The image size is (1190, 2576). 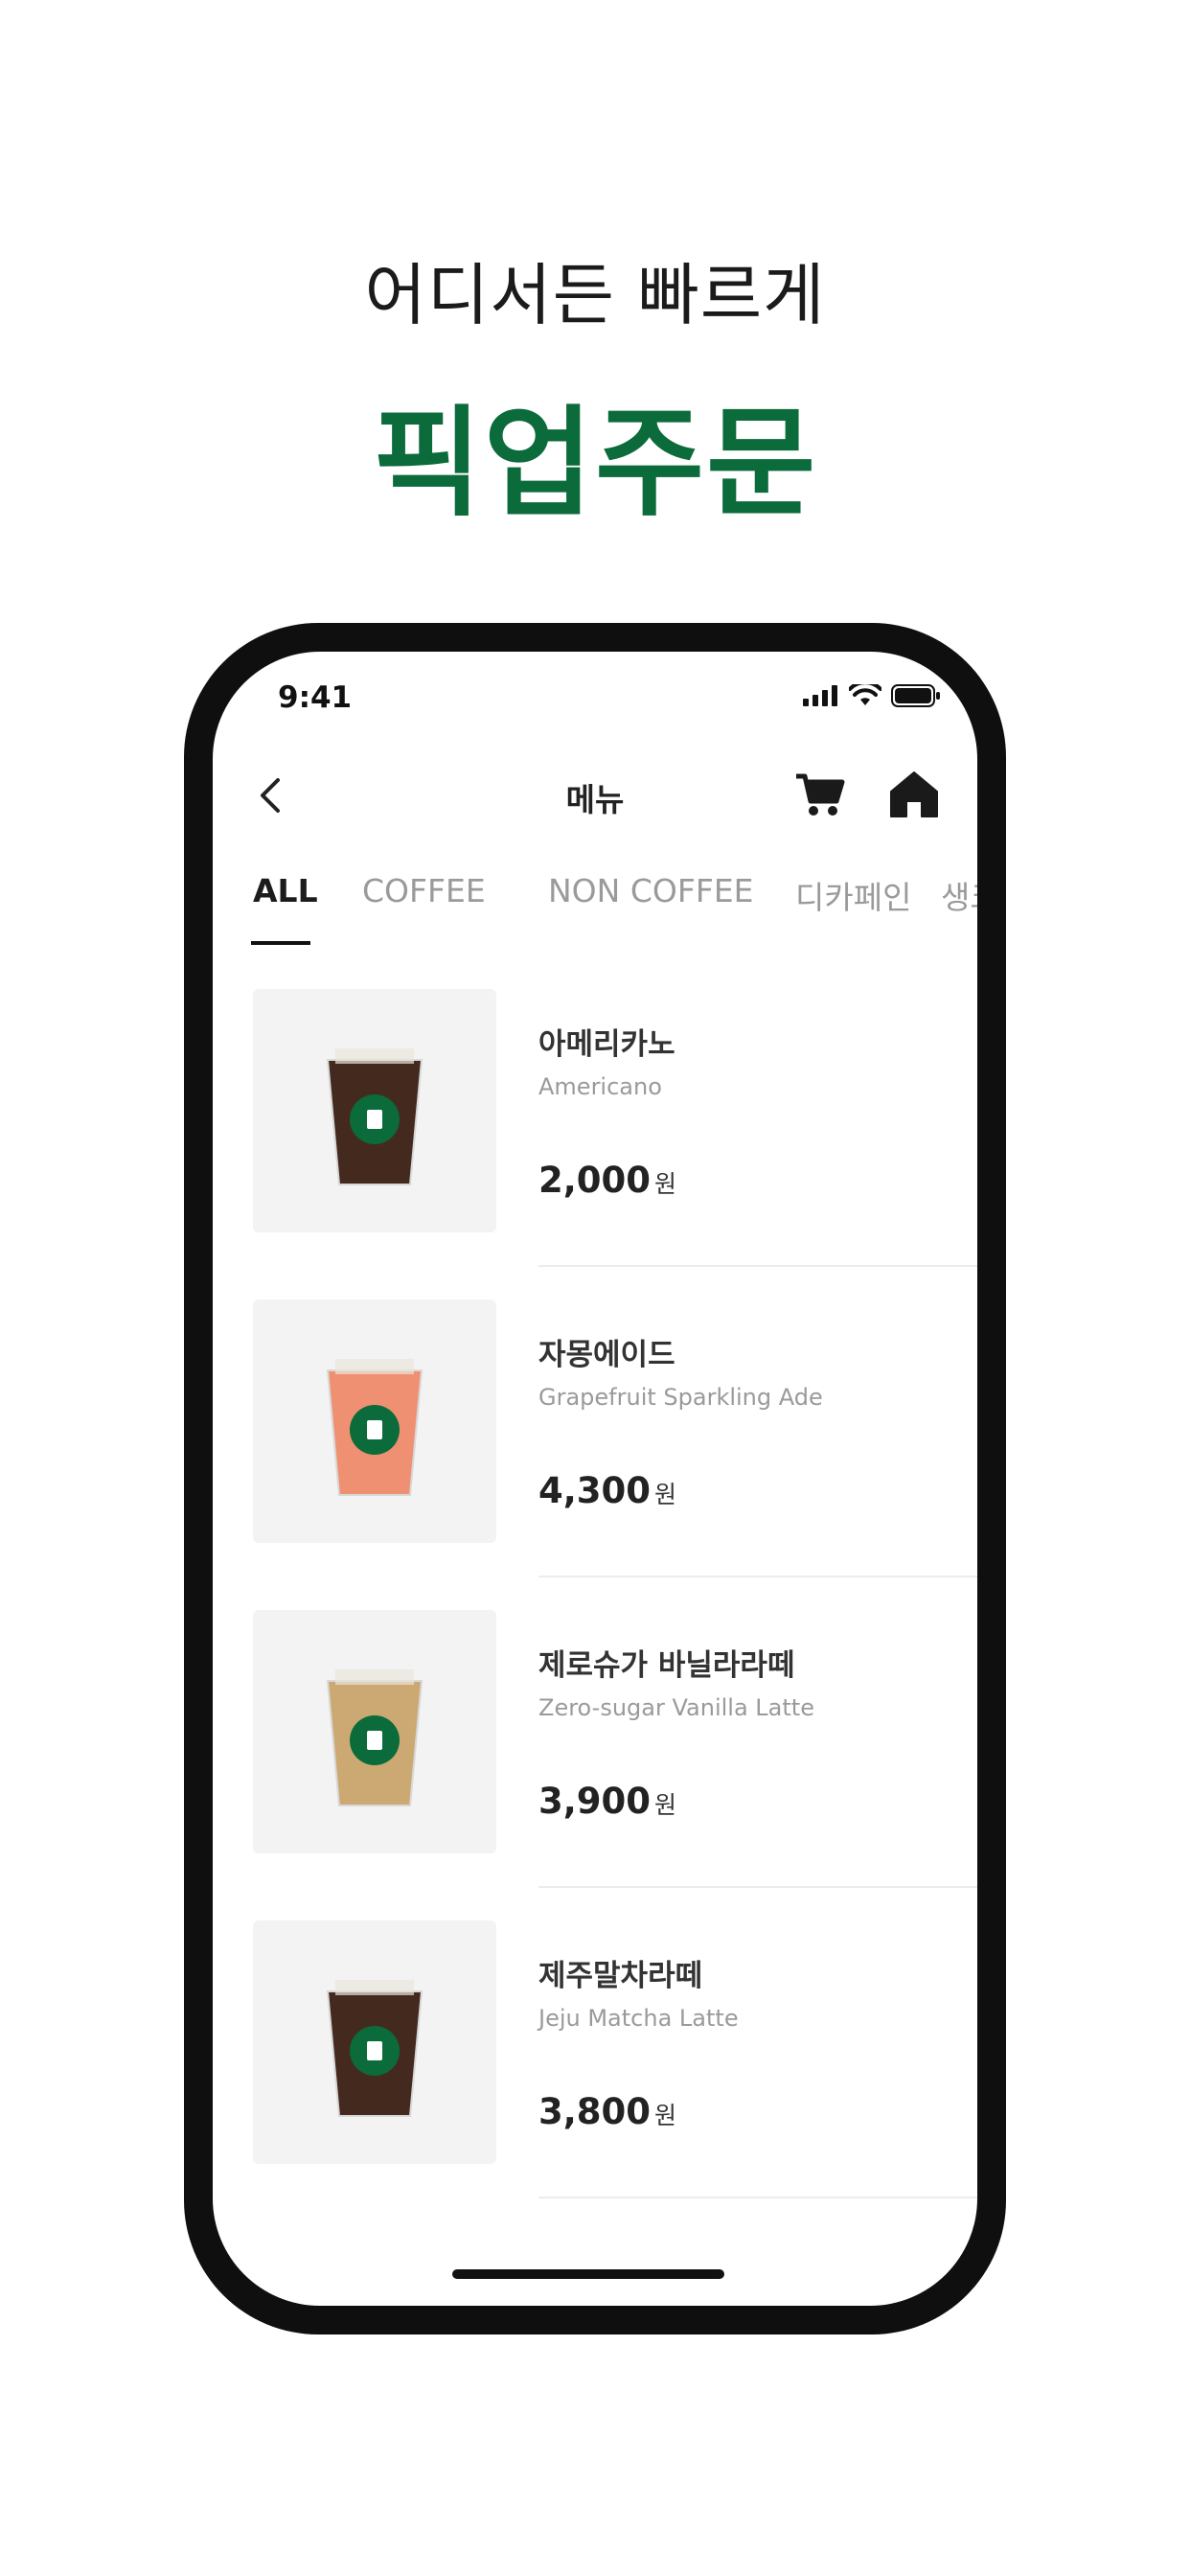 I want to click on wifi-icon, so click(x=865, y=694).